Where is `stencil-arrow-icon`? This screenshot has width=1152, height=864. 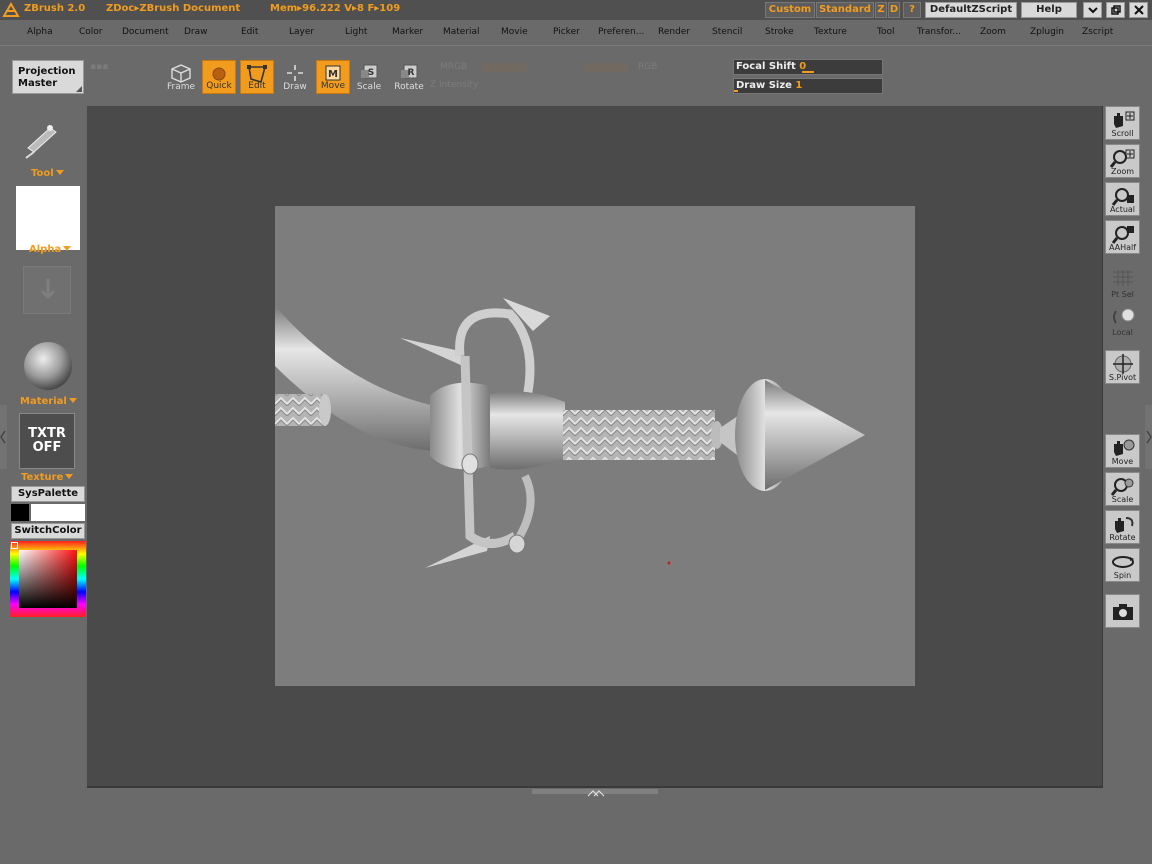 stencil-arrow-icon is located at coordinates (48, 289).